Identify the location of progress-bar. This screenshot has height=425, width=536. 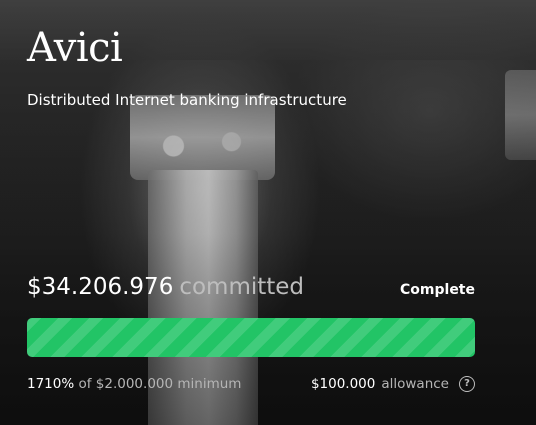
(251, 337).